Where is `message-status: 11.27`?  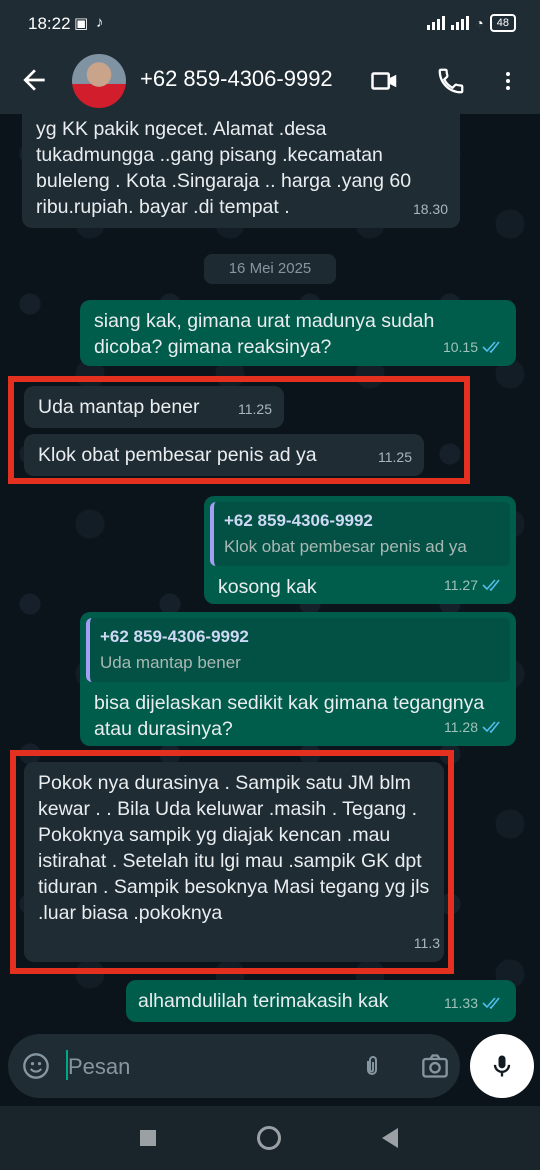 message-status: 11.27 is located at coordinates (474, 585).